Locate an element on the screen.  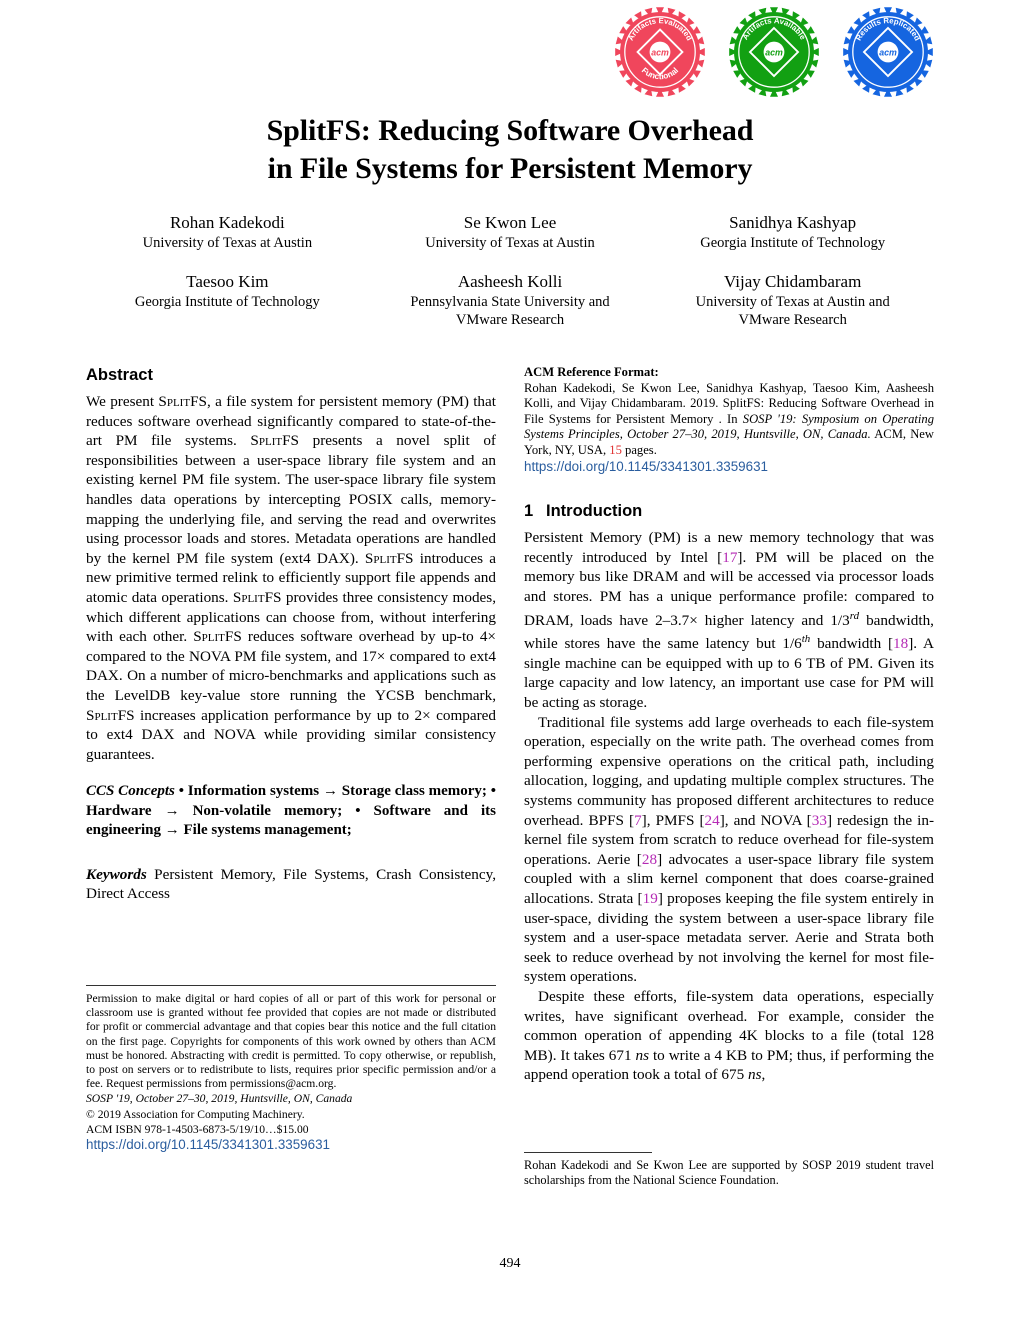
citation-28: 28 is located at coordinates (649, 859).